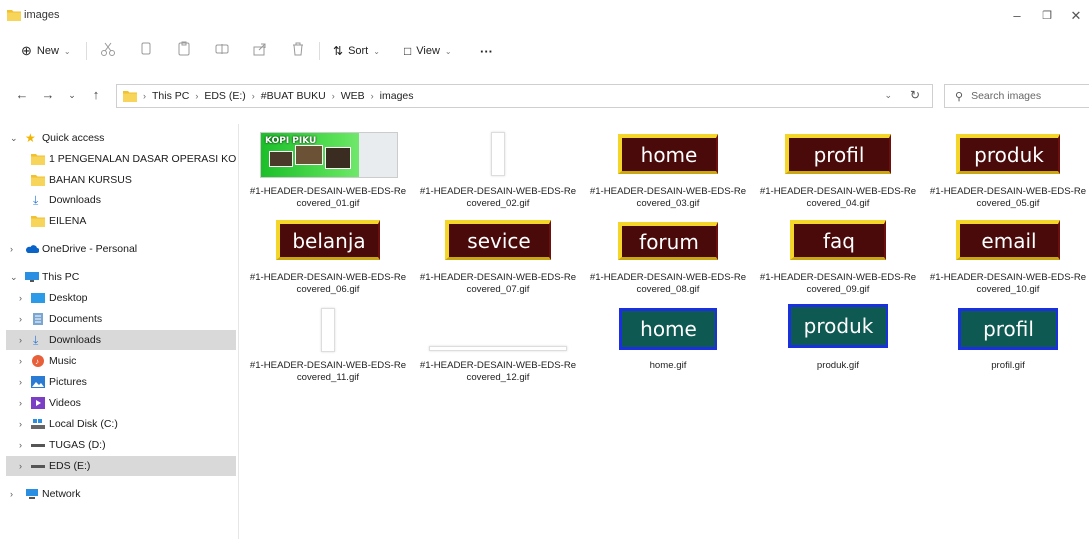  I want to click on separator, so click(319, 51).